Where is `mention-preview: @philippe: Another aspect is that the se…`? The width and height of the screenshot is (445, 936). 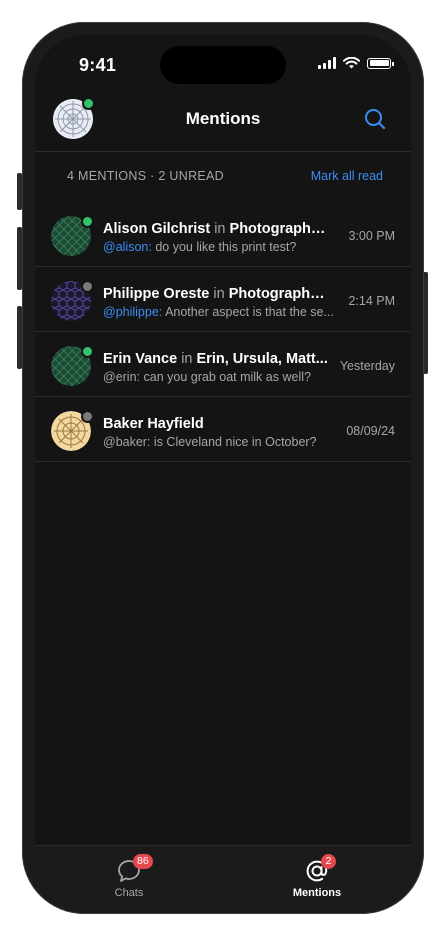
mention-preview: @philippe: Another aspect is that the se… is located at coordinates (221, 312).